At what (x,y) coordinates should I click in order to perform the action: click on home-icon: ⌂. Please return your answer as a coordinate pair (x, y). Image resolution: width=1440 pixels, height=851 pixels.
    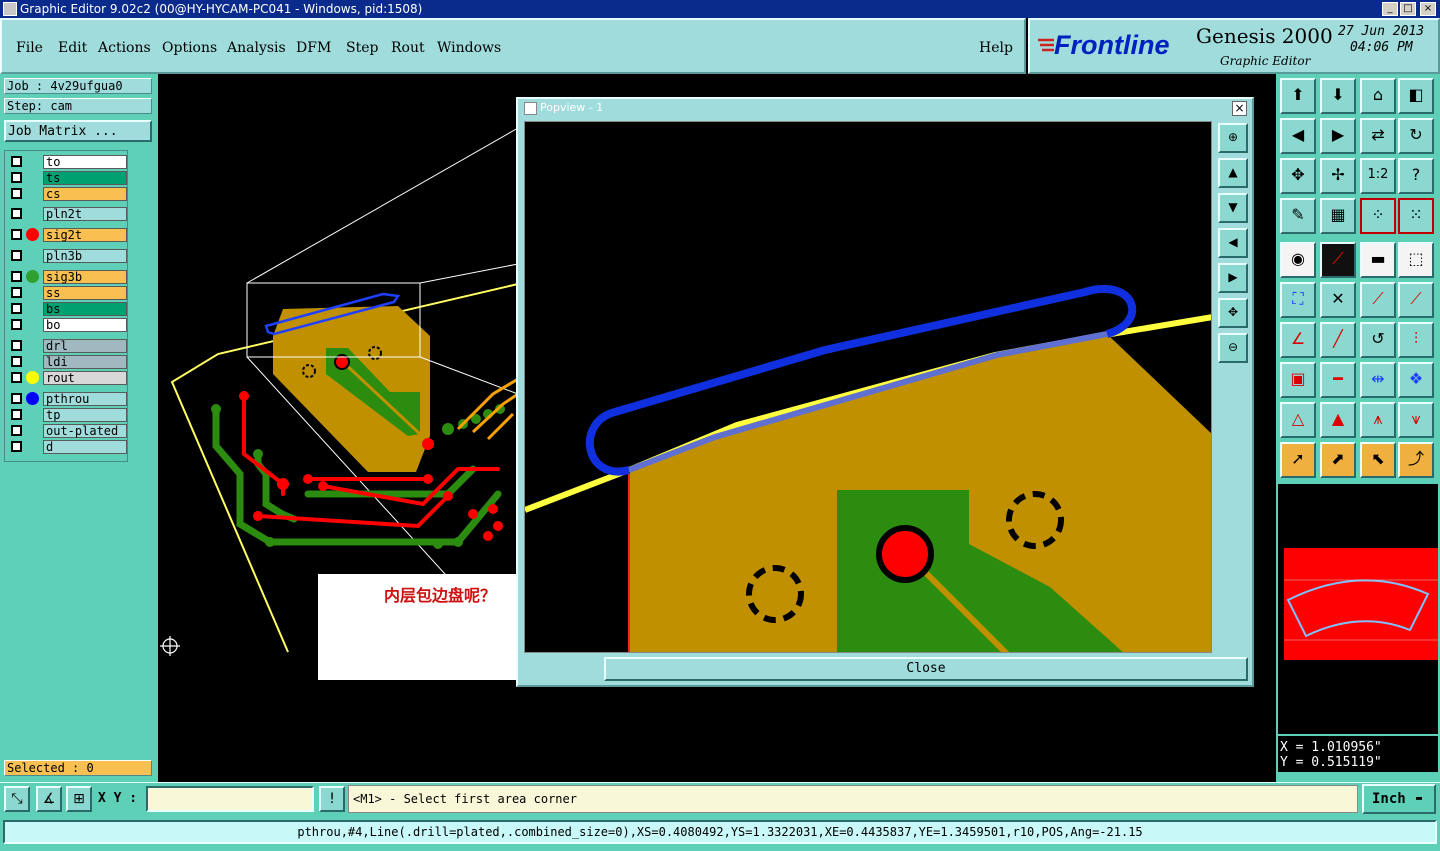
    Looking at the image, I should click on (1378, 96).